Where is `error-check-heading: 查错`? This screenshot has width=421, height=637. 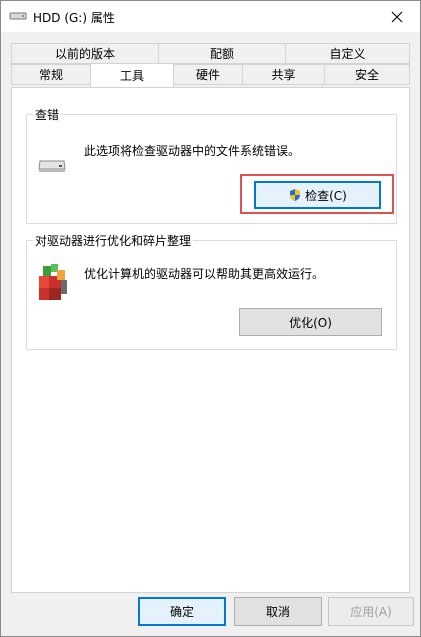 error-check-heading: 查错 is located at coordinates (47, 114).